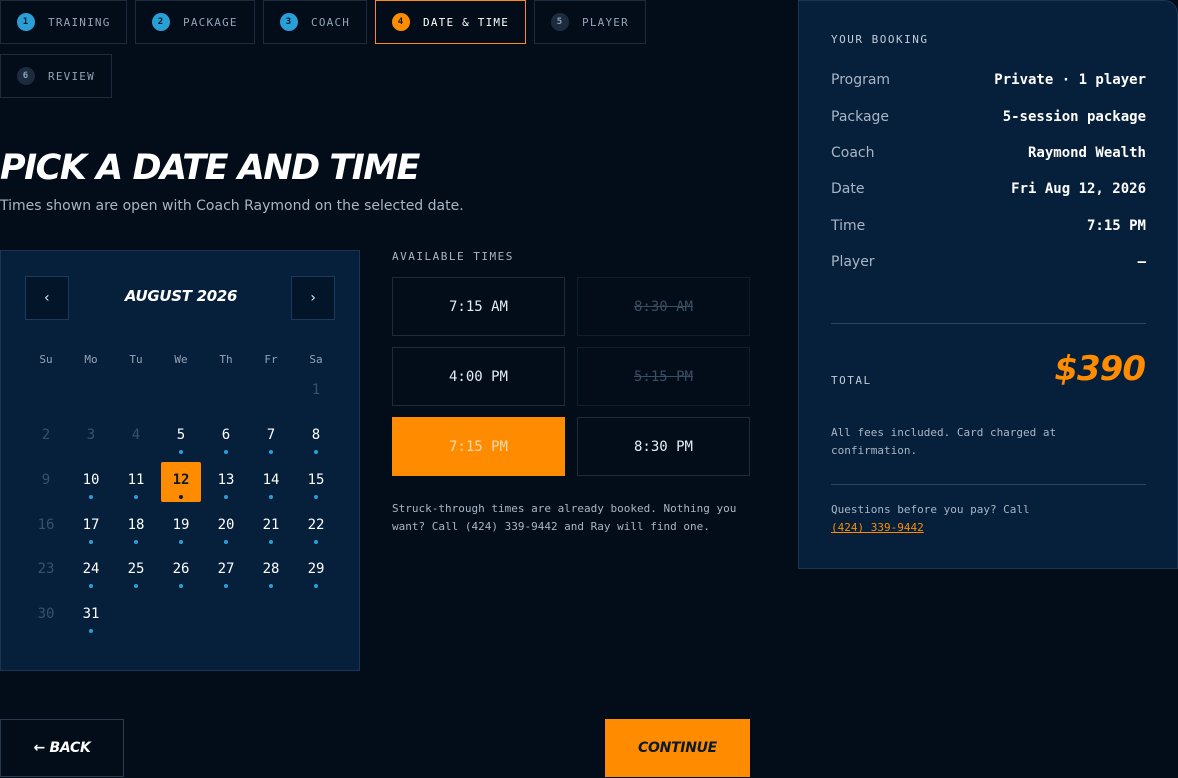 The height and width of the screenshot is (778, 1178). I want to click on step-label: PLAYER, so click(605, 22).